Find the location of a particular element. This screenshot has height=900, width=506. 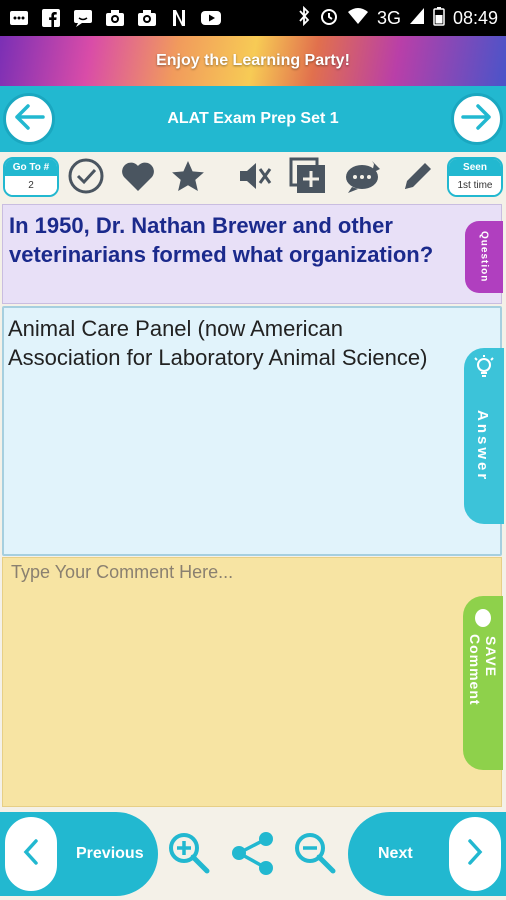

arrow-left-icon is located at coordinates (29, 119).